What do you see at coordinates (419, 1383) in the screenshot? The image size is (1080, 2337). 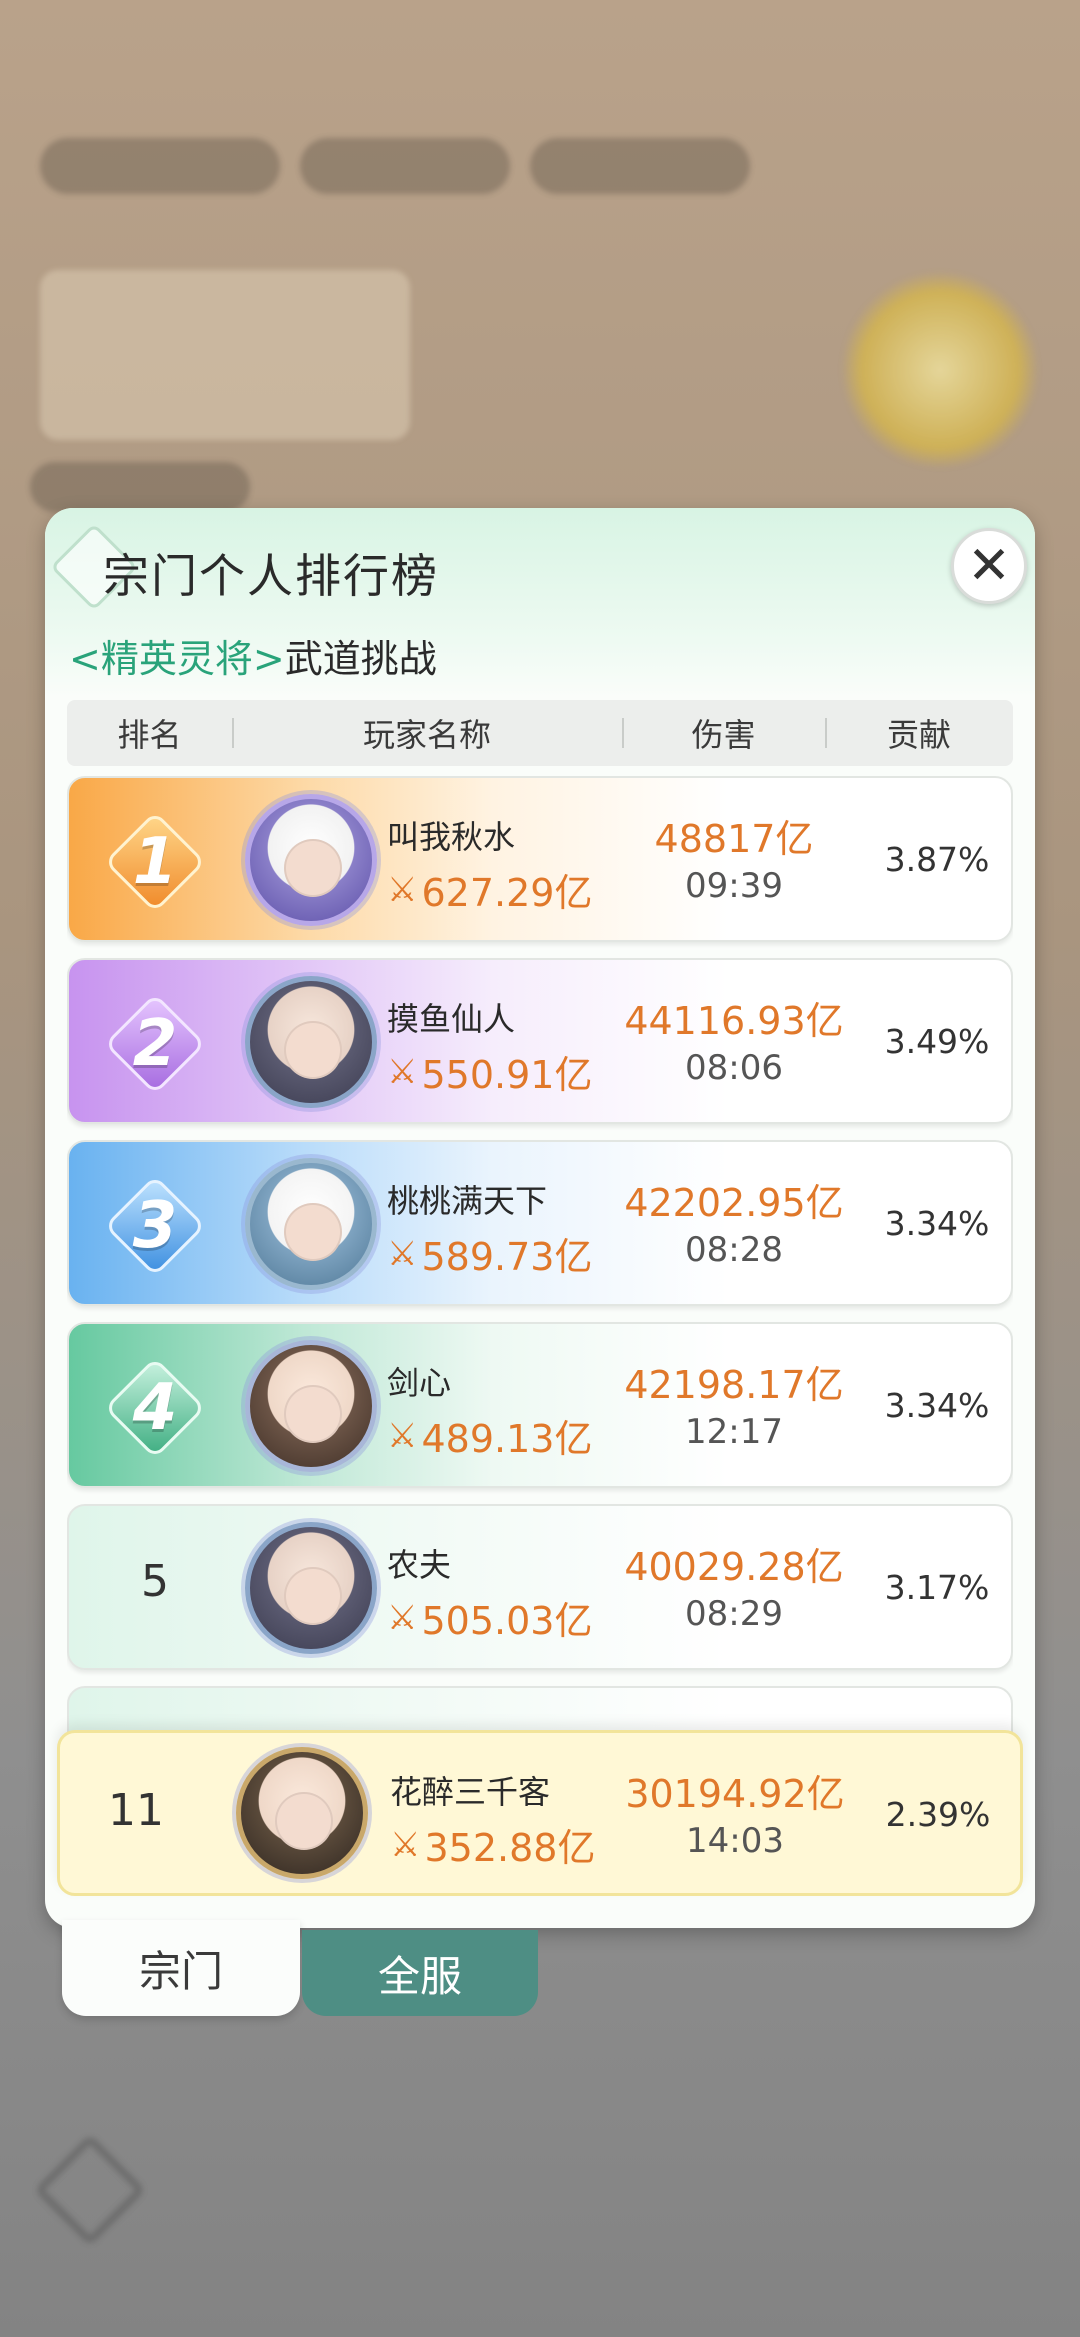 I see `player-name: 剑心` at bounding box center [419, 1383].